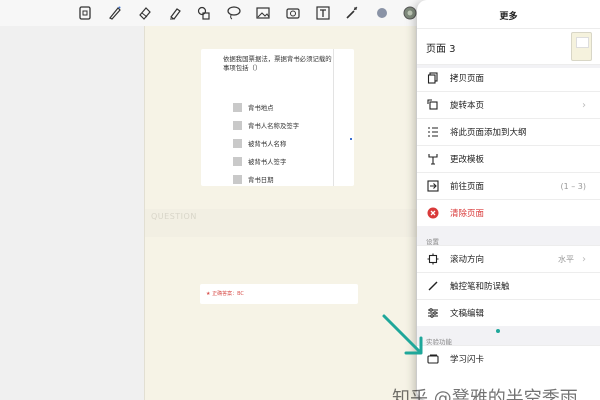  I want to click on highlighter-icon, so click(175, 13).